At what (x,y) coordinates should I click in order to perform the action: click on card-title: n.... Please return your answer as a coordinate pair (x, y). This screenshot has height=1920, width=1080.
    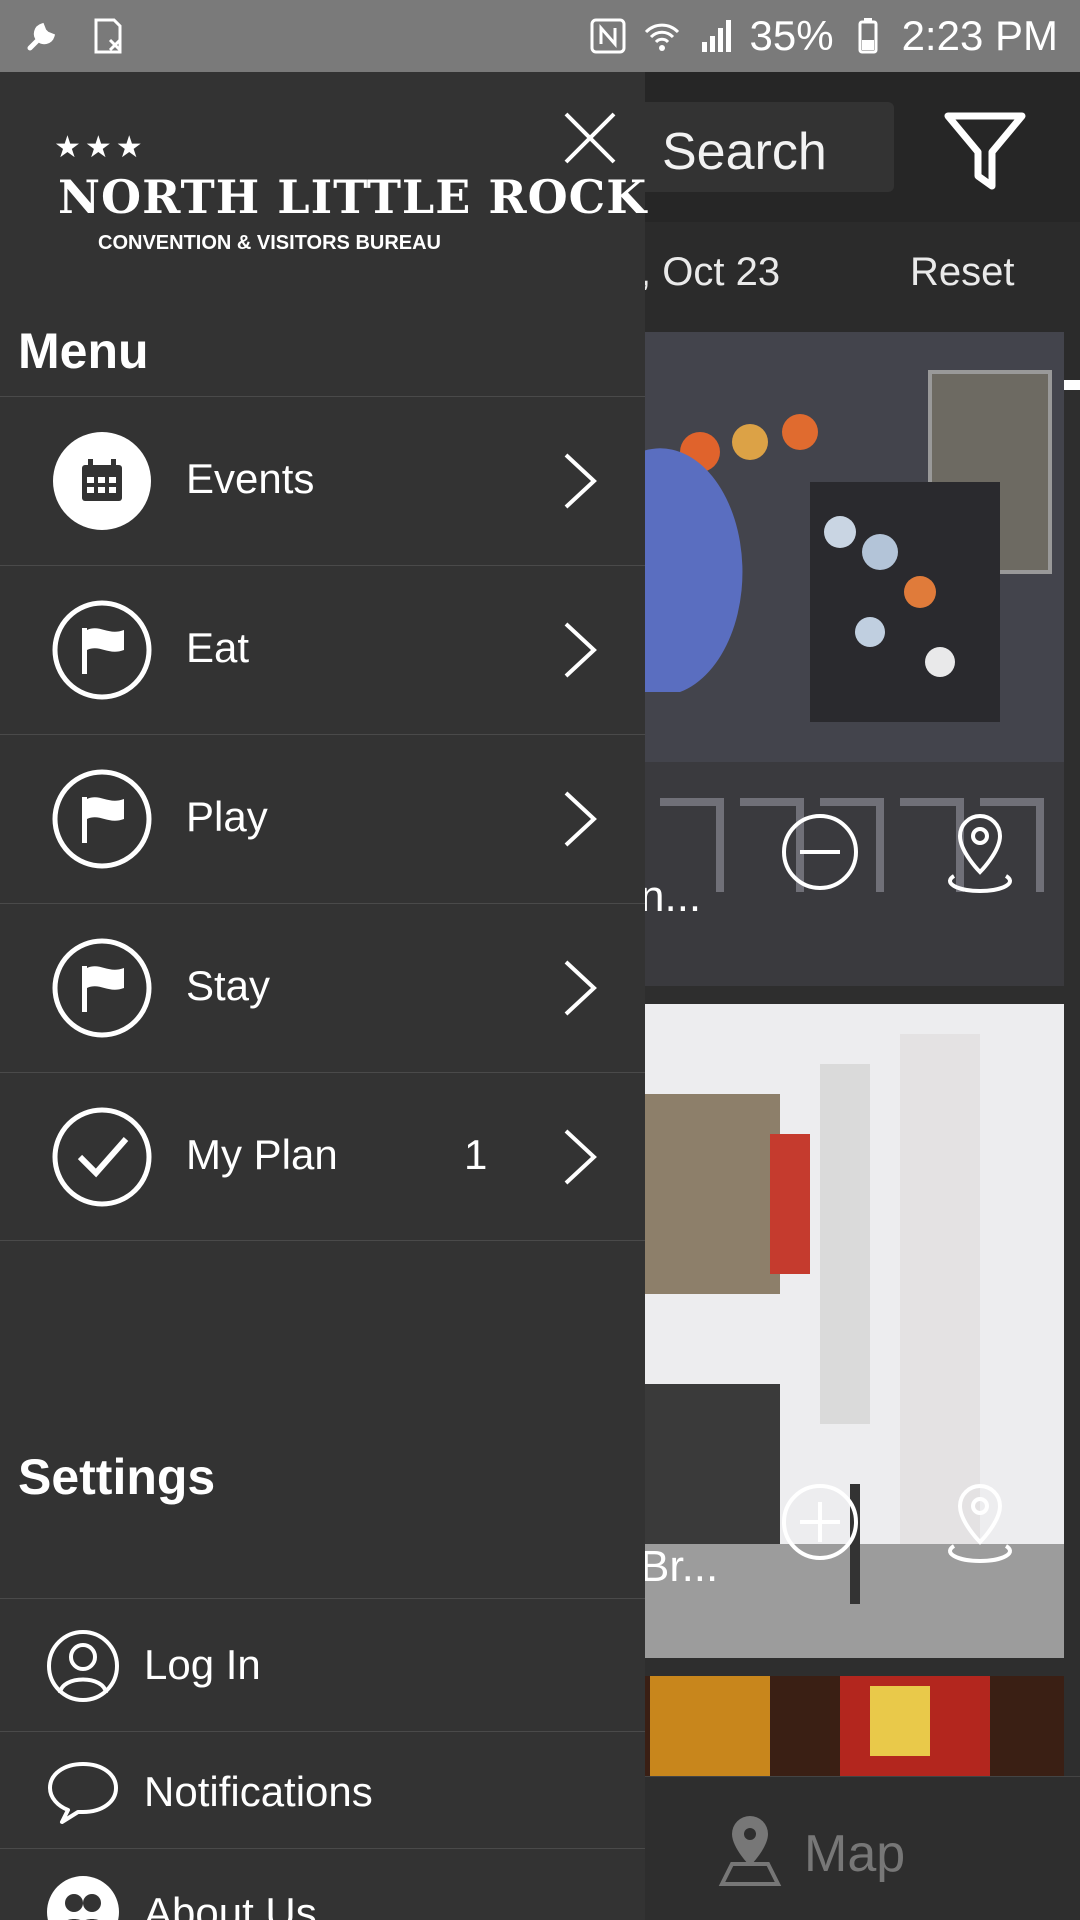
    Looking at the image, I should click on (671, 896).